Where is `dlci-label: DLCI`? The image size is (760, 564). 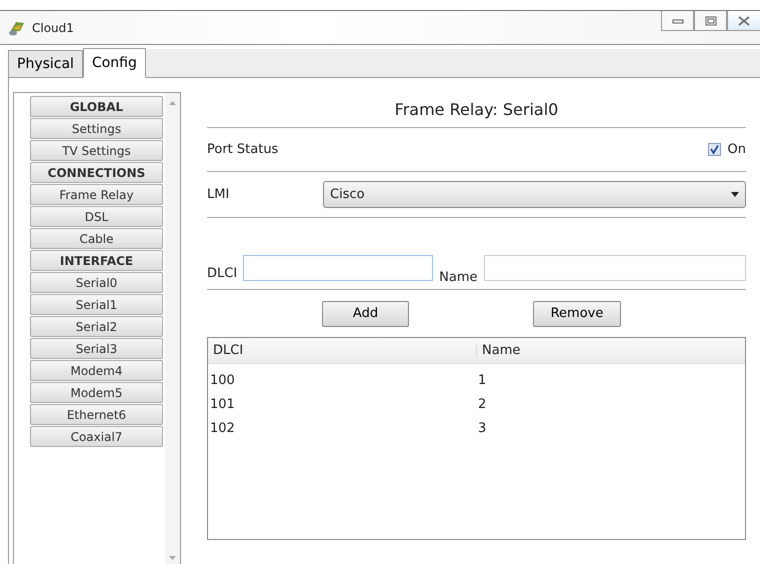 dlci-label: DLCI is located at coordinates (222, 273).